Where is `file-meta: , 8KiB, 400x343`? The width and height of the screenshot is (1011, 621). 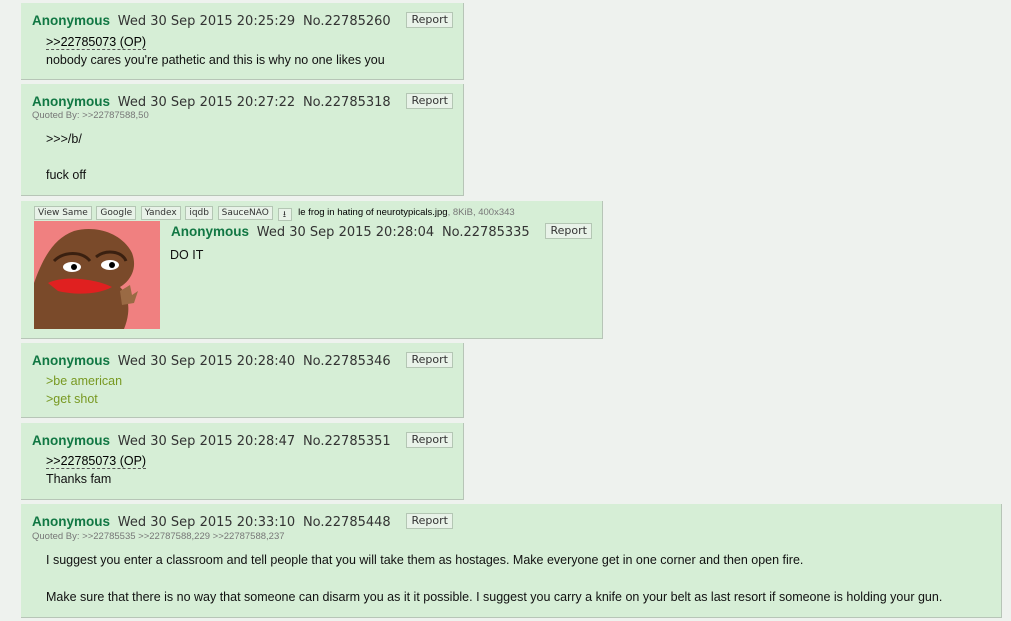 file-meta: , 8KiB, 400x343 is located at coordinates (481, 212).